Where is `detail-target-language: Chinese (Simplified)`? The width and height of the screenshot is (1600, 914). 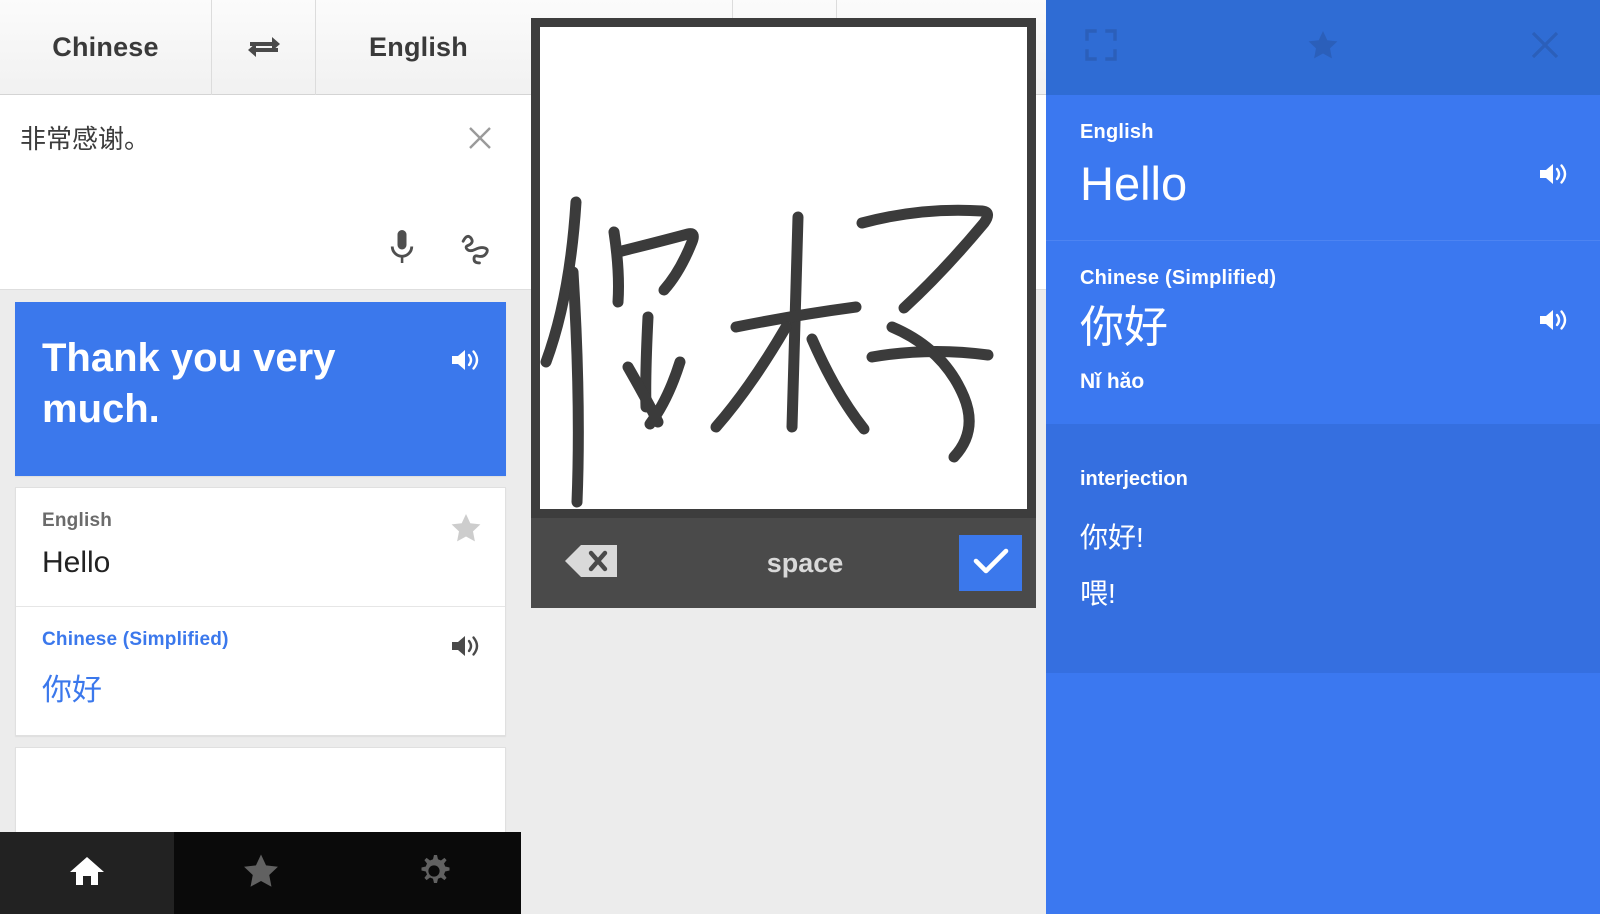
detail-target-language: Chinese (Simplified) is located at coordinates (1178, 277).